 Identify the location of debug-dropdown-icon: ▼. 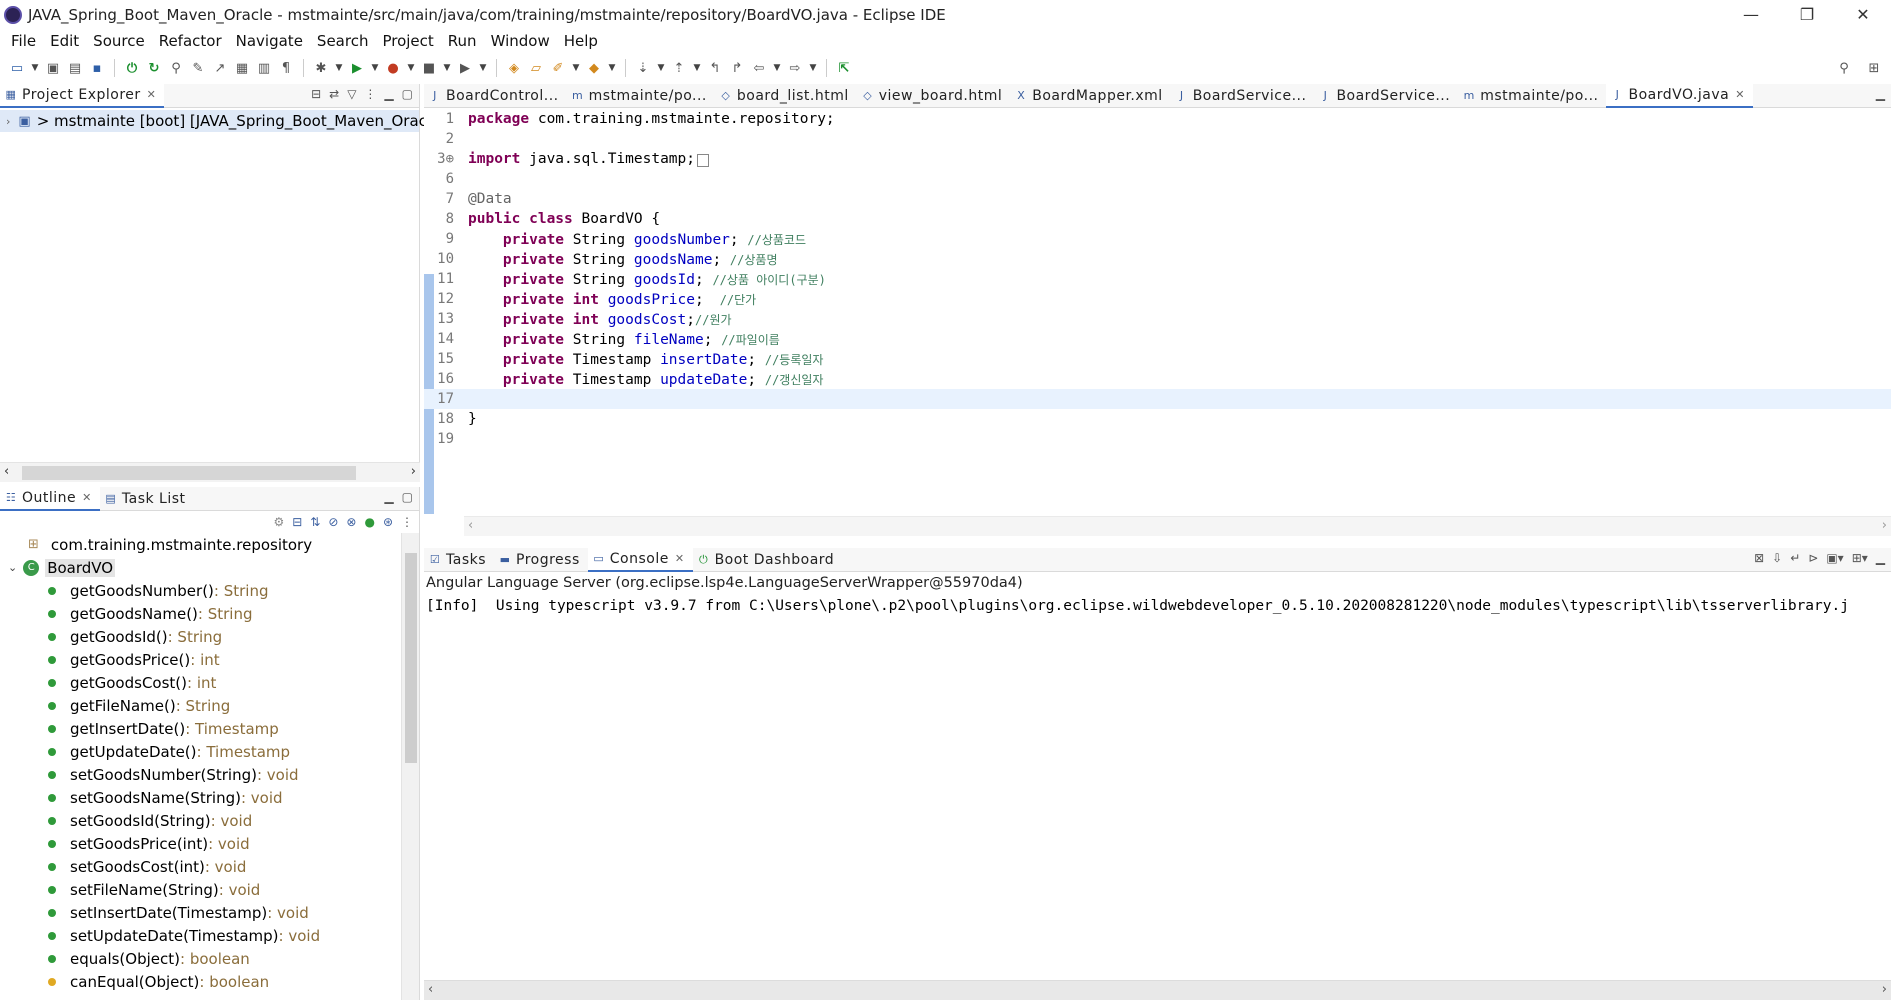
(339, 68).